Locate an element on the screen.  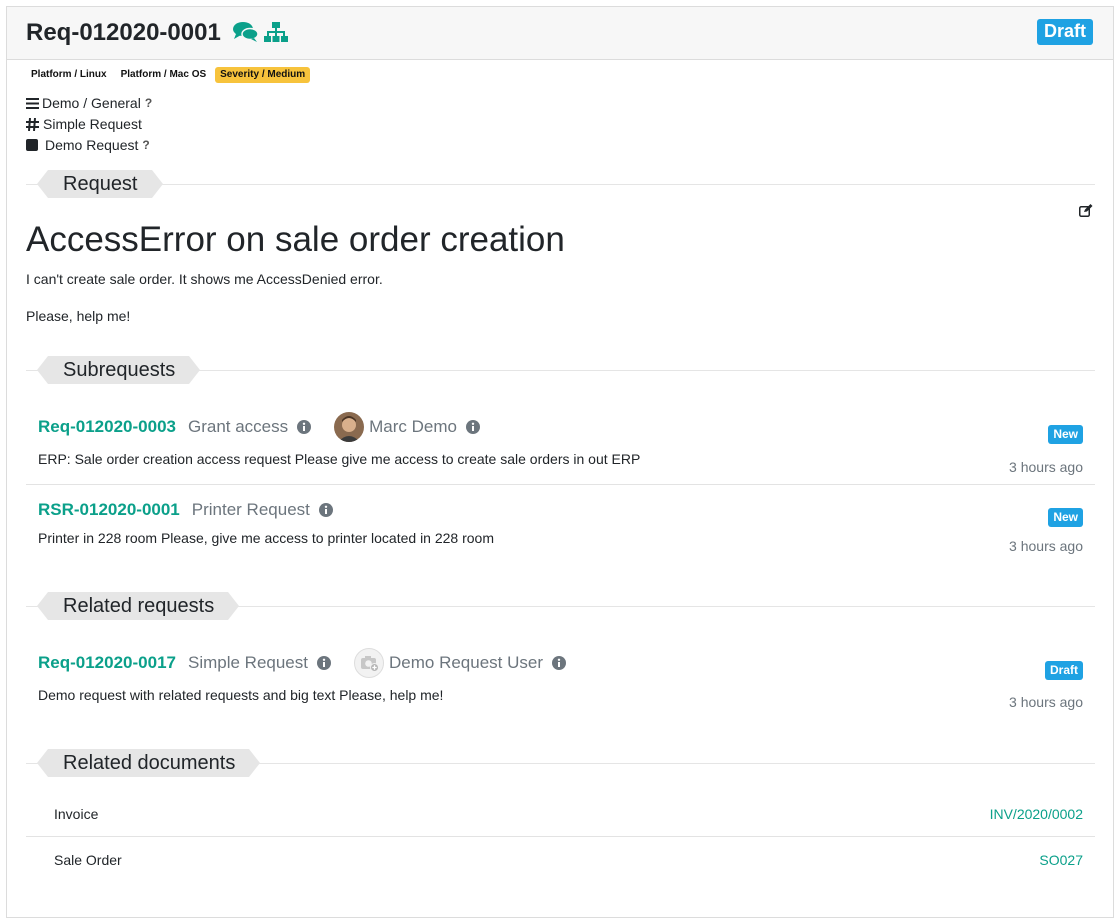
type-label: Simple Request is located at coordinates (92, 124).